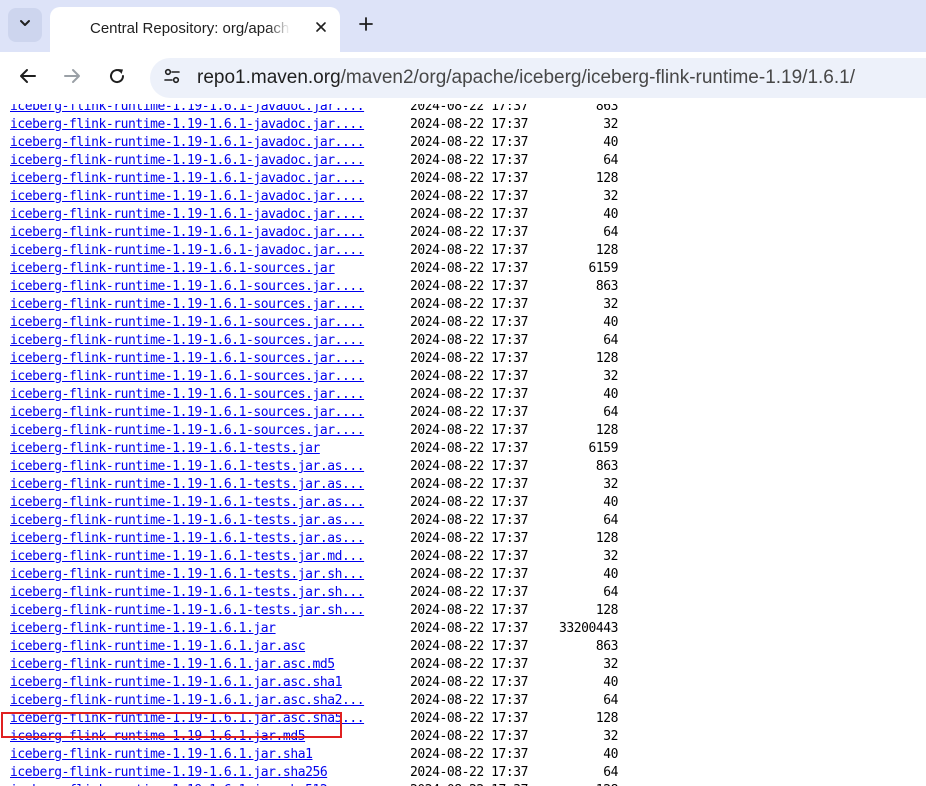 This screenshot has width=926, height=786. I want to click on tab-close-button, so click(321, 29).